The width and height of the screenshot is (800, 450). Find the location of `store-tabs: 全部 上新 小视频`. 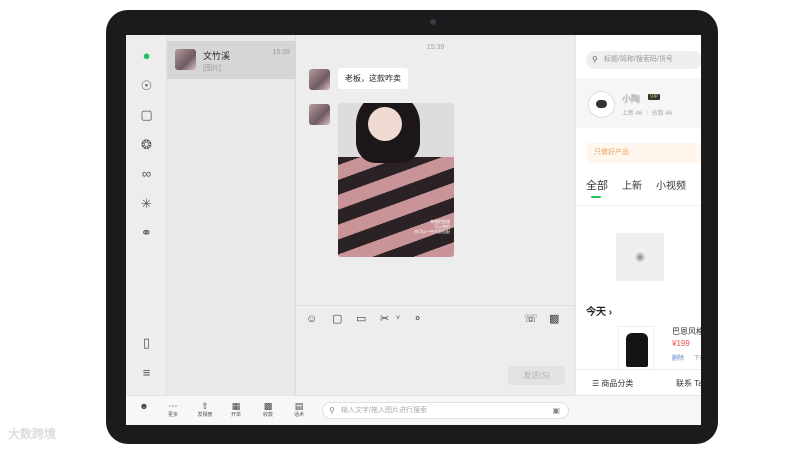

store-tabs: 全部 上新 小视频 is located at coordinates (638, 187).